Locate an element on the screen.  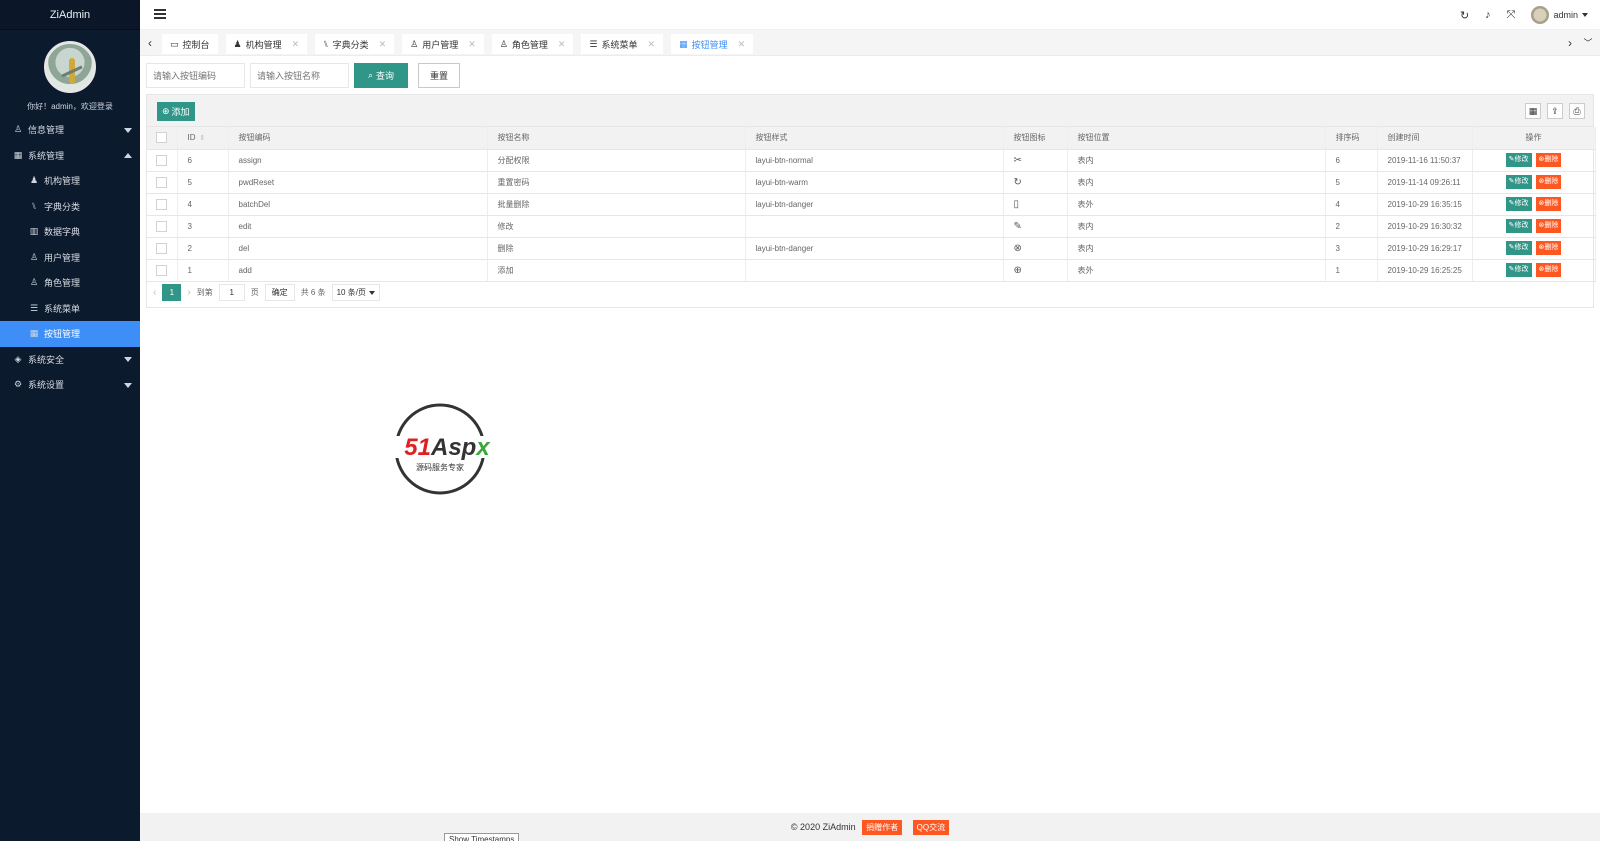
button-code-input is located at coordinates (195, 75).